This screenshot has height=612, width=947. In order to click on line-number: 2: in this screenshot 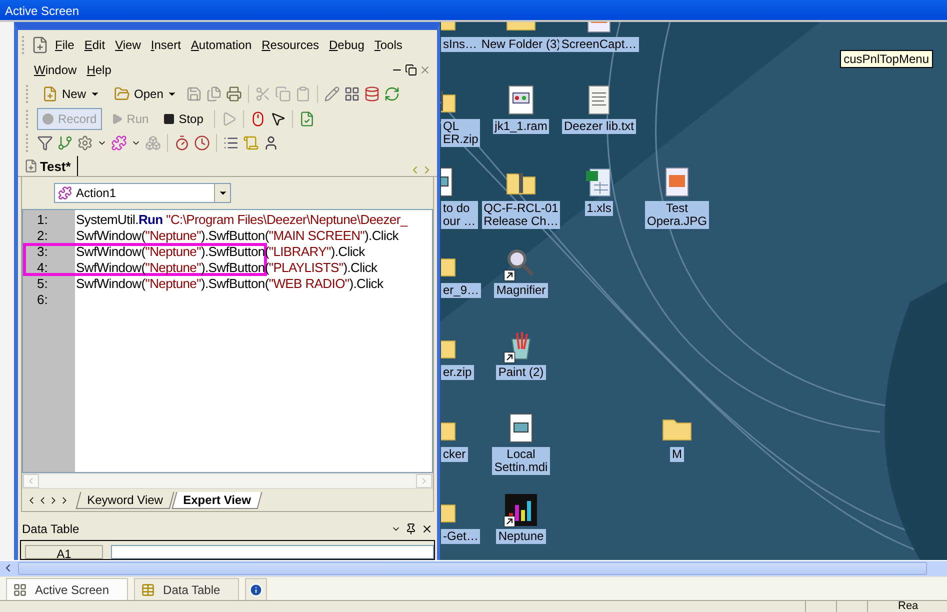, I will do `click(42, 236)`.